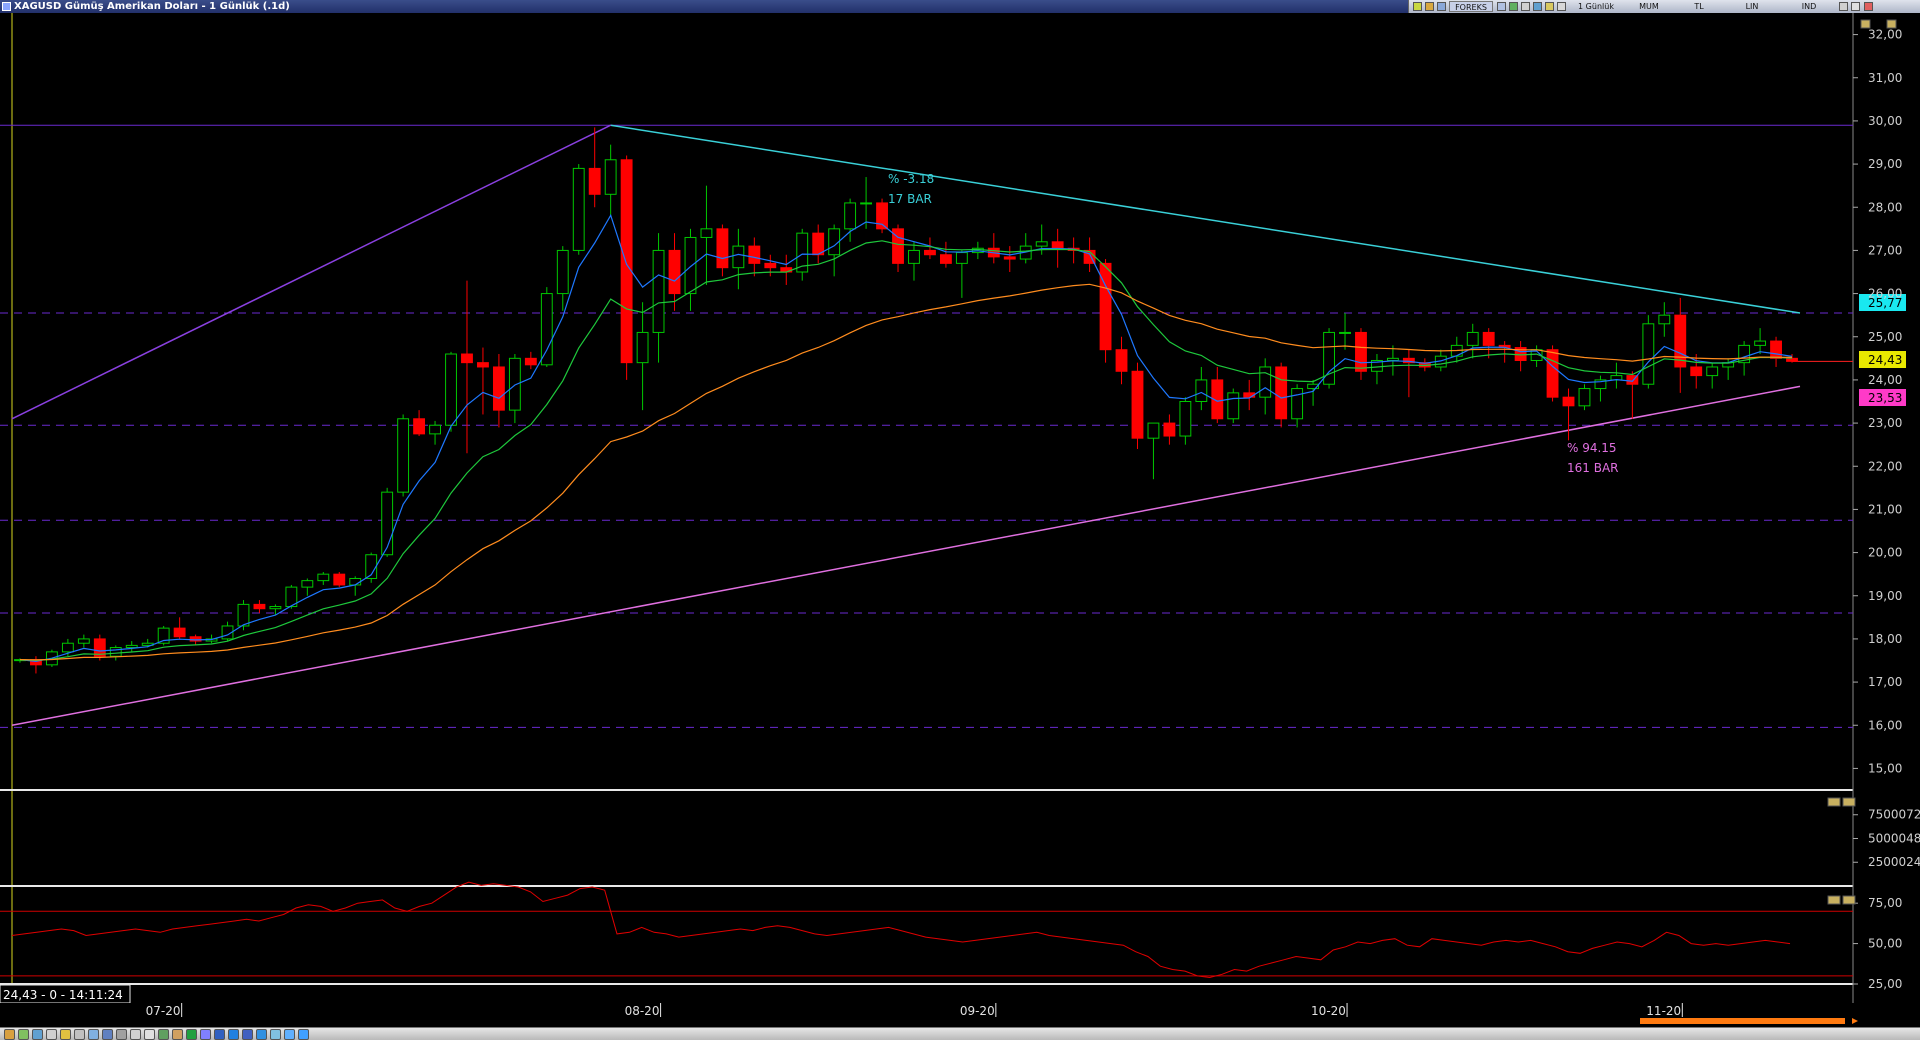  I want to click on rsi-axis-label: 50,00, so click(1885, 944).